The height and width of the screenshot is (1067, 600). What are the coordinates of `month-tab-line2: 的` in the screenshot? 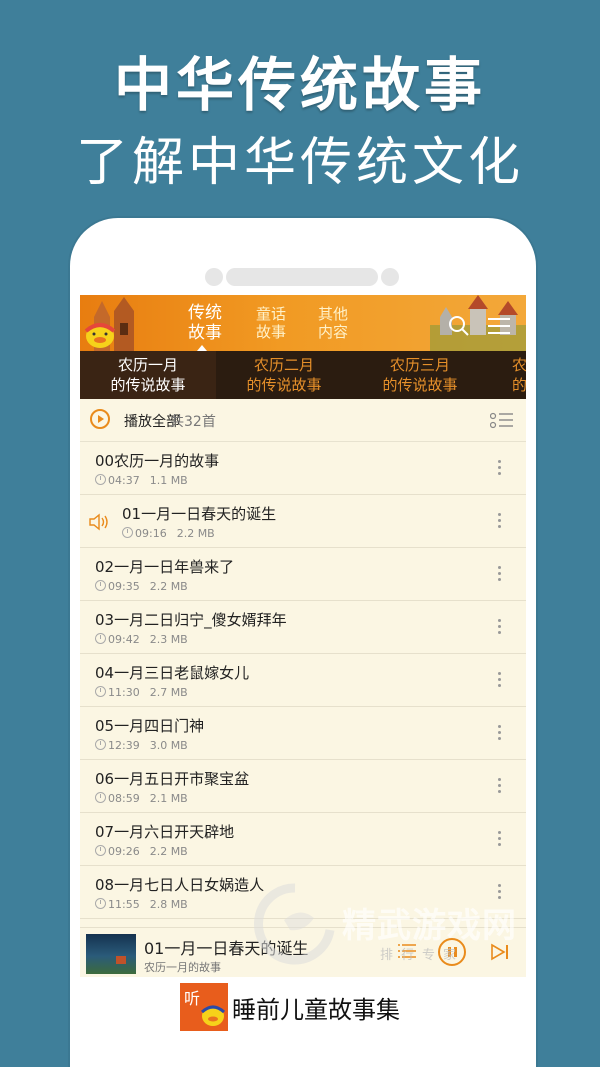 It's located at (519, 385).